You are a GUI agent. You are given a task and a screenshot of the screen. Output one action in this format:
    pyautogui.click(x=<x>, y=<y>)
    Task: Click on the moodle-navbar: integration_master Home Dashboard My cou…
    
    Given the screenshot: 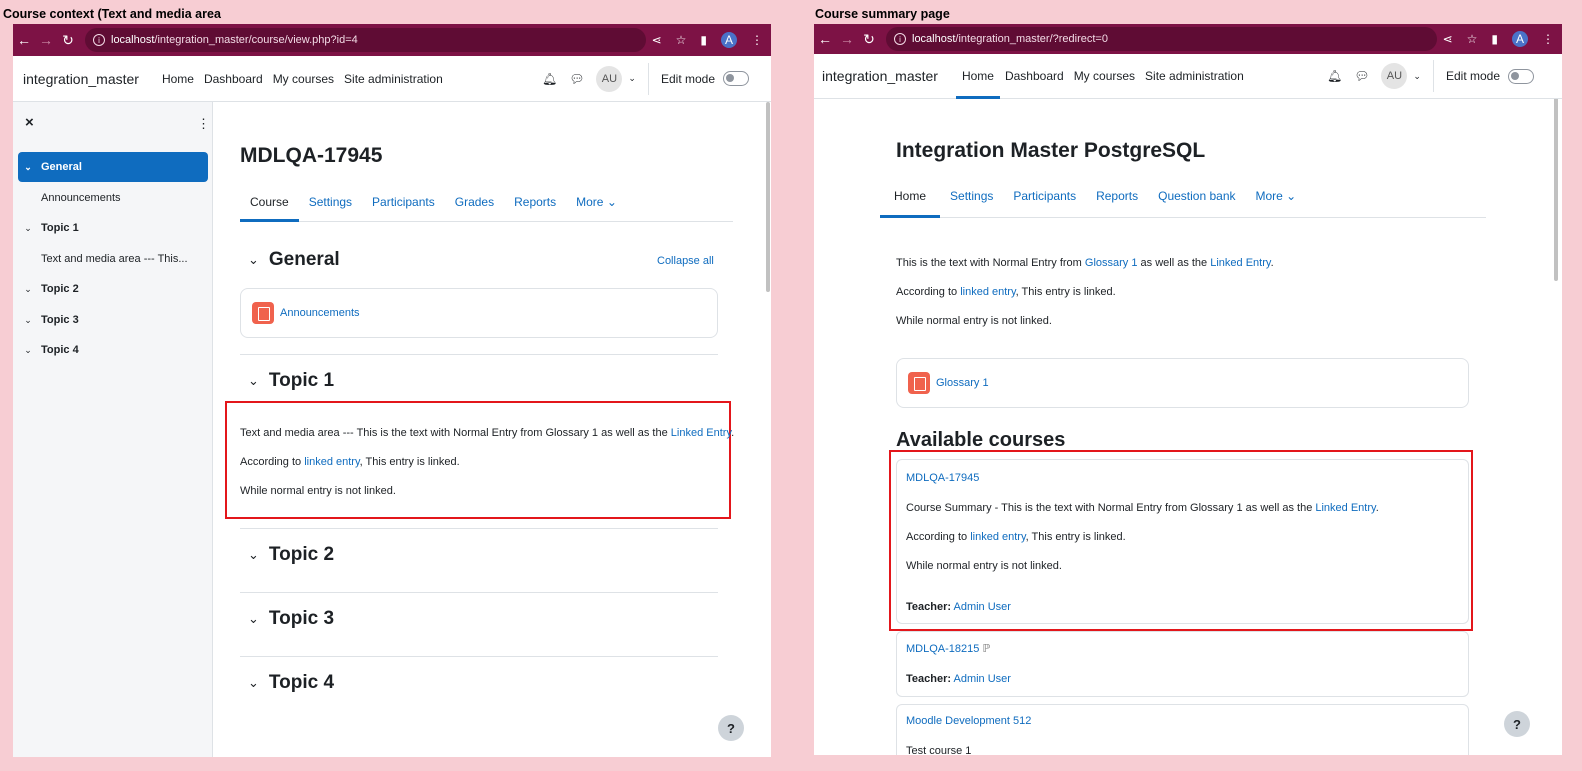 What is the action you would take?
    pyautogui.click(x=392, y=79)
    